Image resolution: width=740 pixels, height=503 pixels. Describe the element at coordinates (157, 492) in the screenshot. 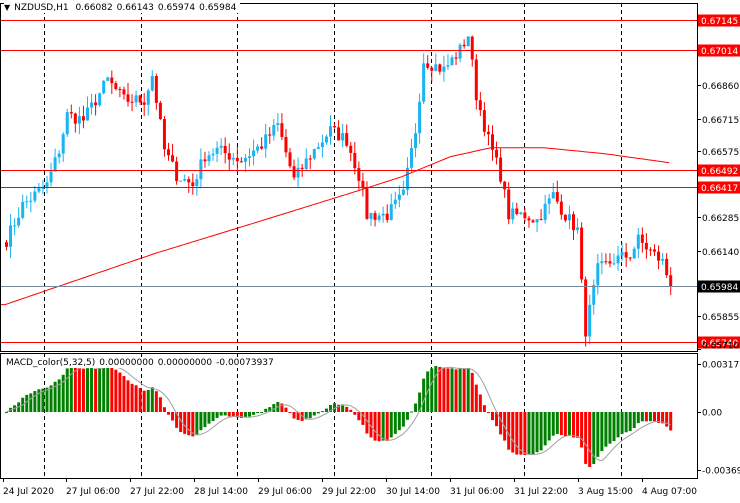

I see `time-axis-label: 27 Jul 22:00` at that location.